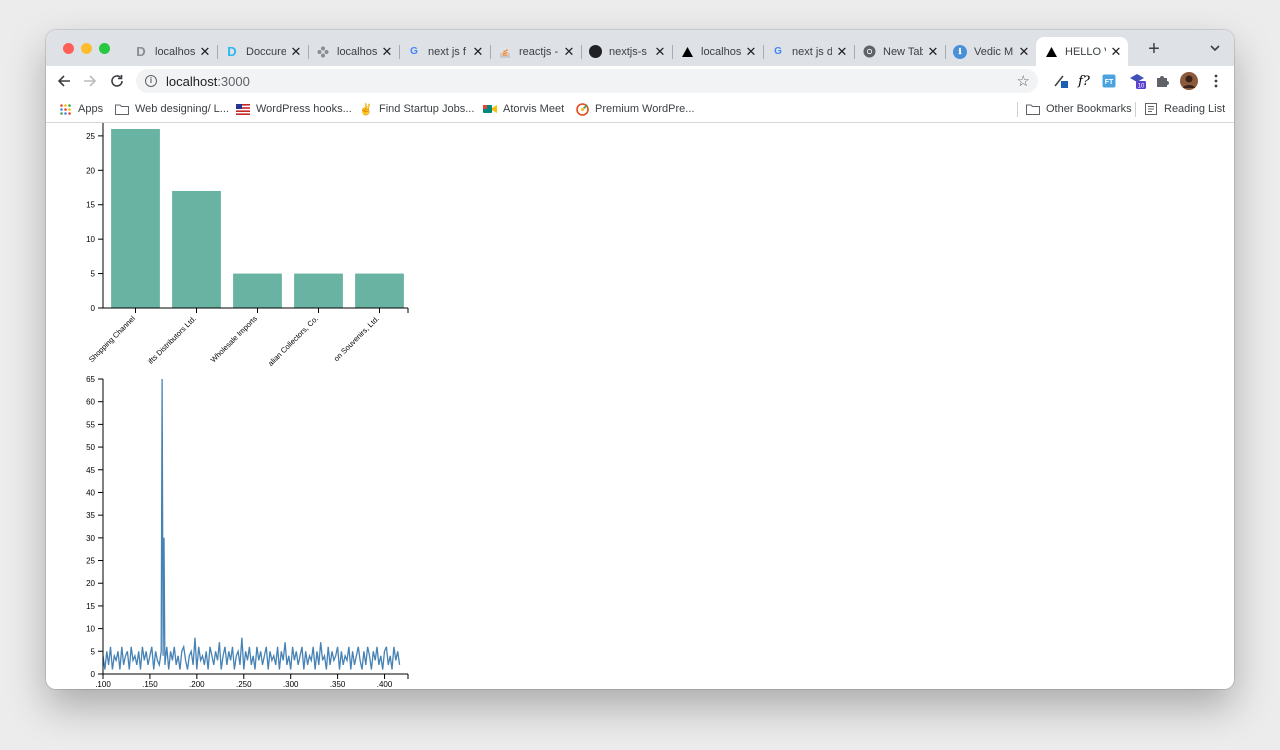  What do you see at coordinates (587, 81) in the screenshot?
I see `address-bar: i localhost:3000 ☆` at bounding box center [587, 81].